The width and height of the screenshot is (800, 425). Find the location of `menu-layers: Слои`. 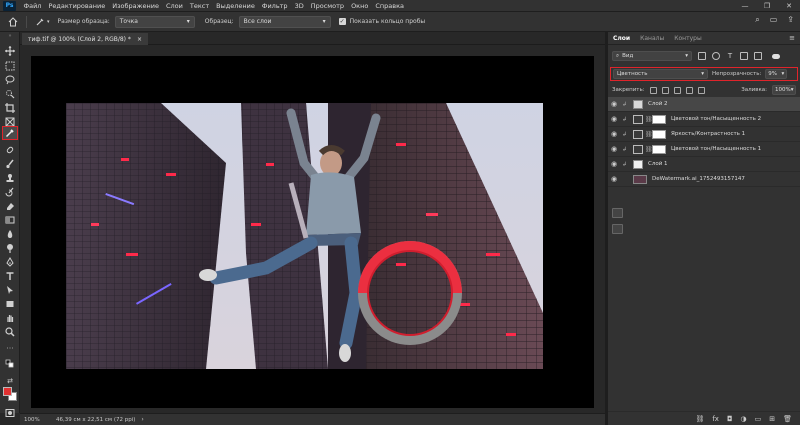

menu-layers: Слои is located at coordinates (174, 6).